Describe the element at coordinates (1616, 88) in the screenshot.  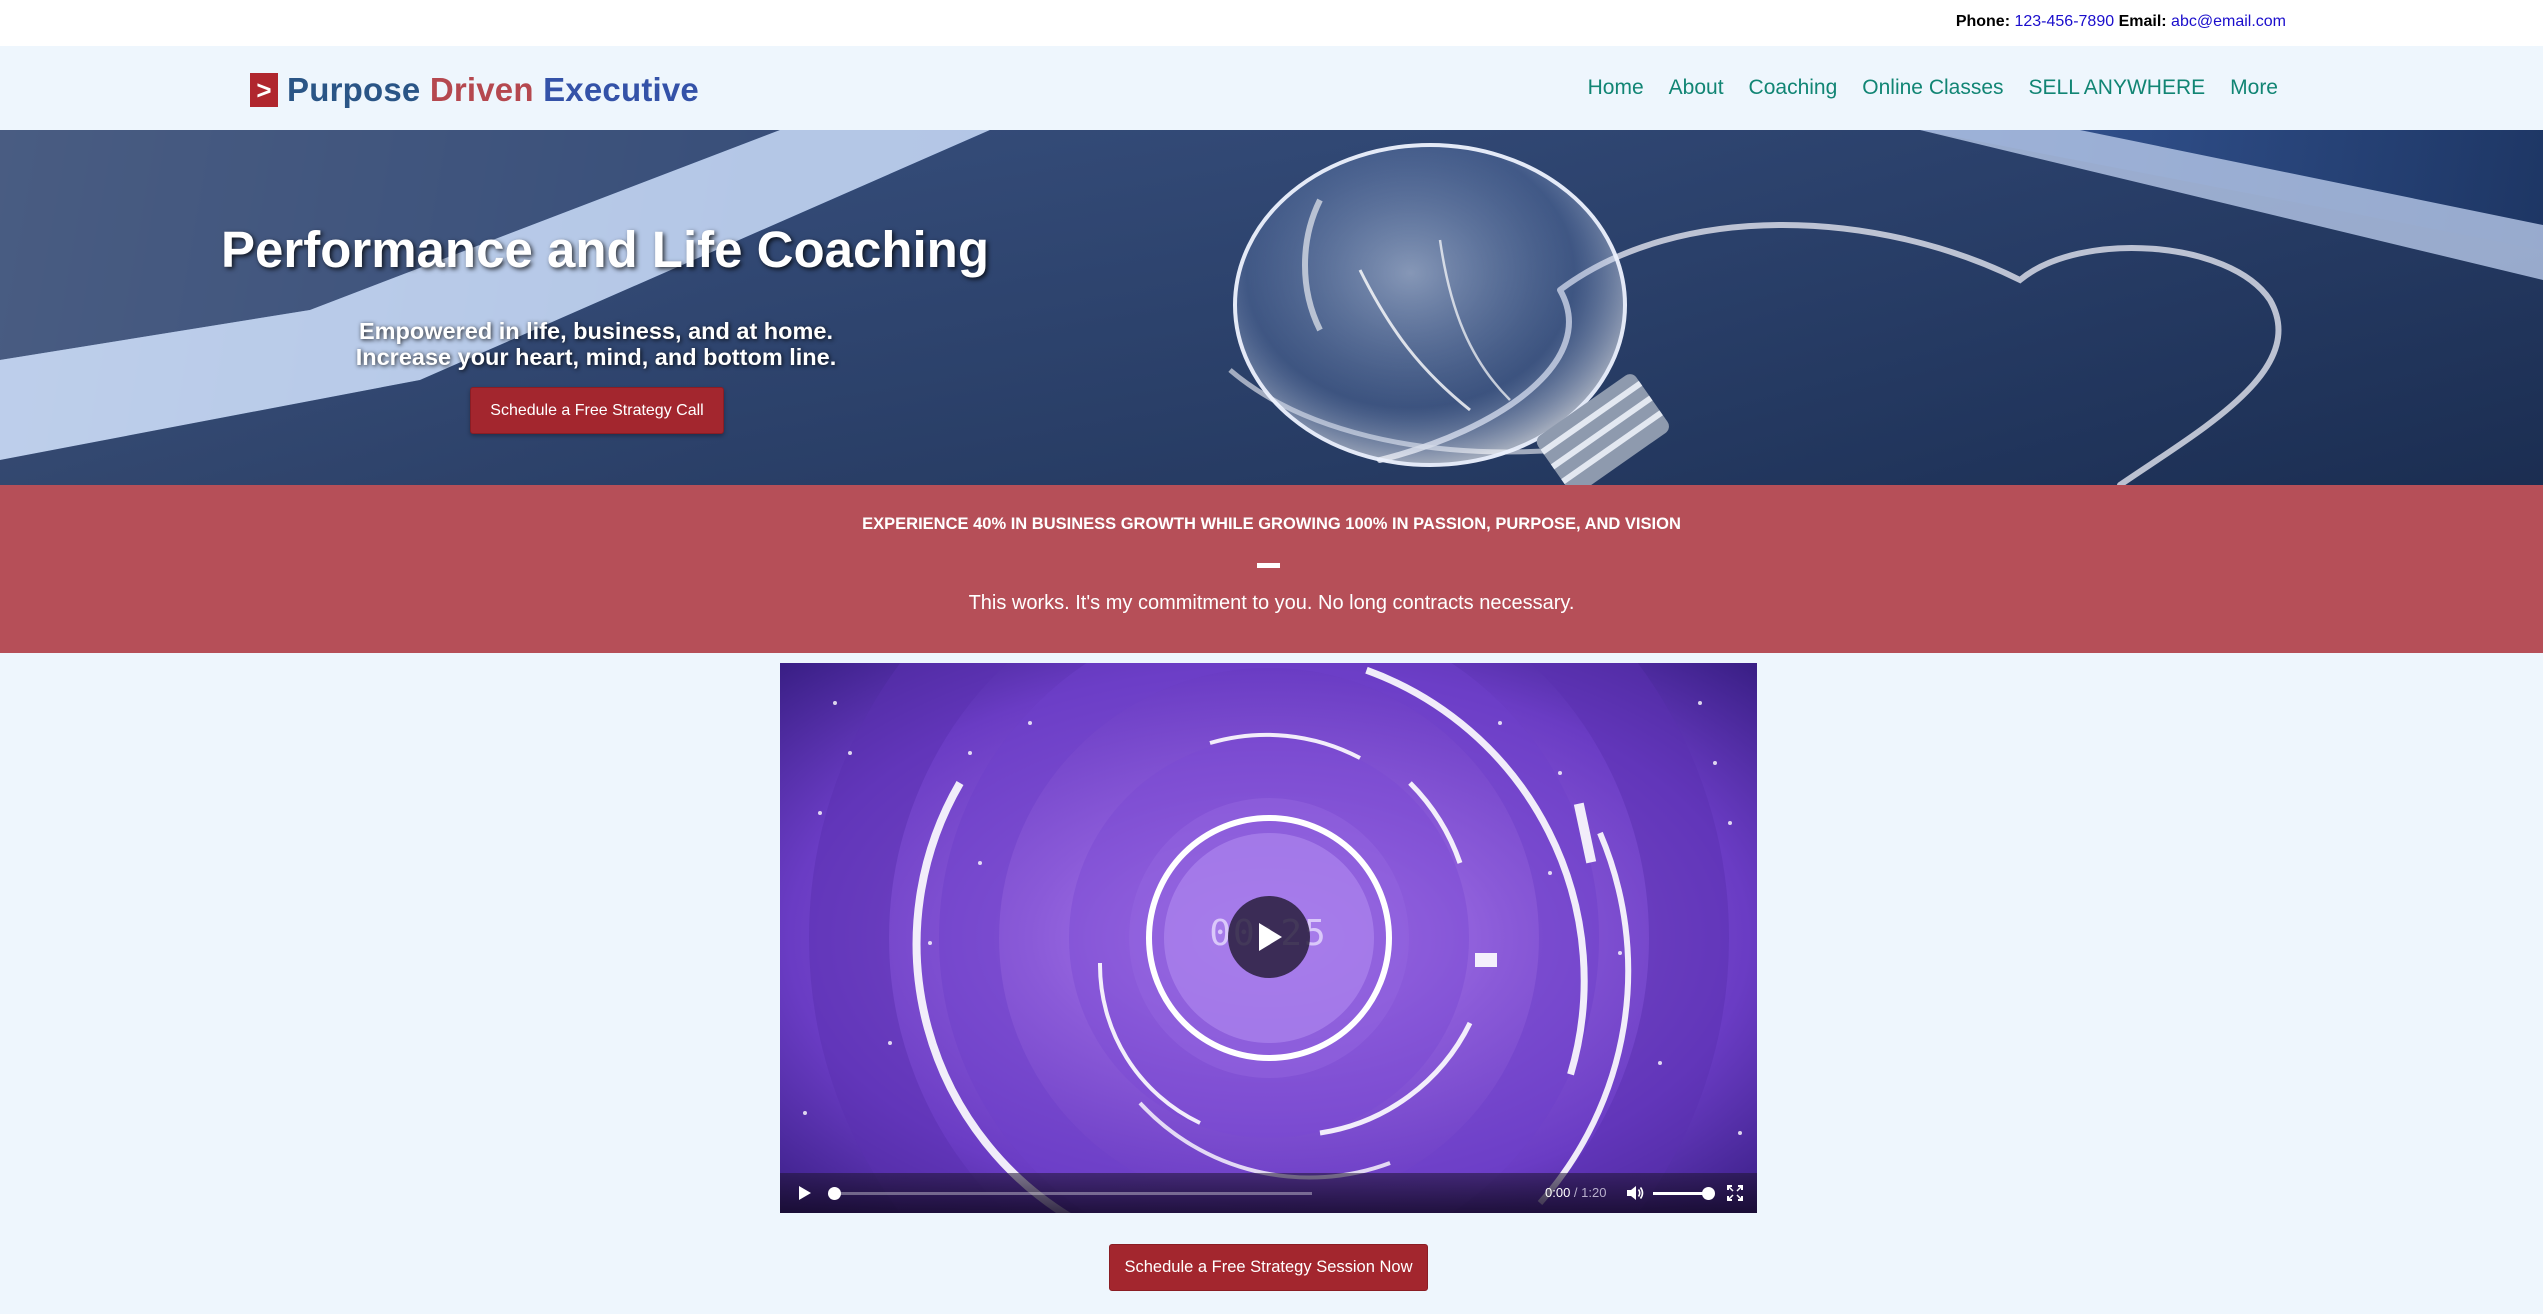
I see `nav-home: Home` at that location.